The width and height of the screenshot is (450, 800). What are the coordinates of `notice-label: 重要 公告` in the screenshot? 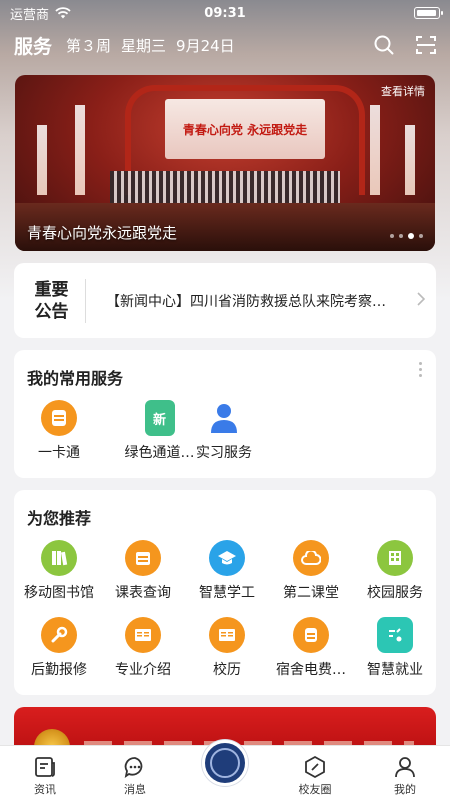 It's located at (56, 300).